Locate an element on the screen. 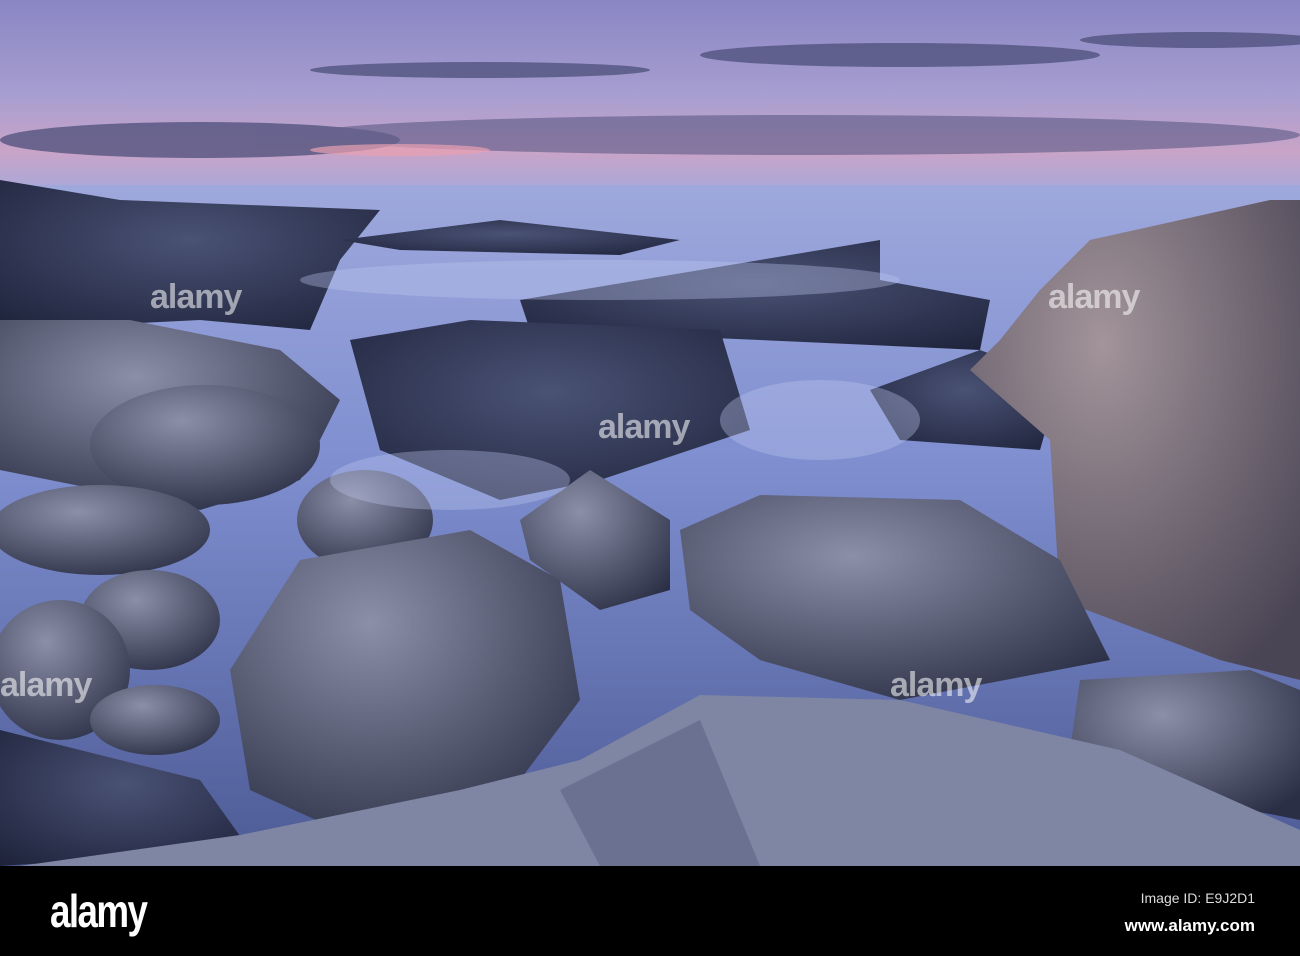  alamy-logo: alamy is located at coordinates (99, 911).